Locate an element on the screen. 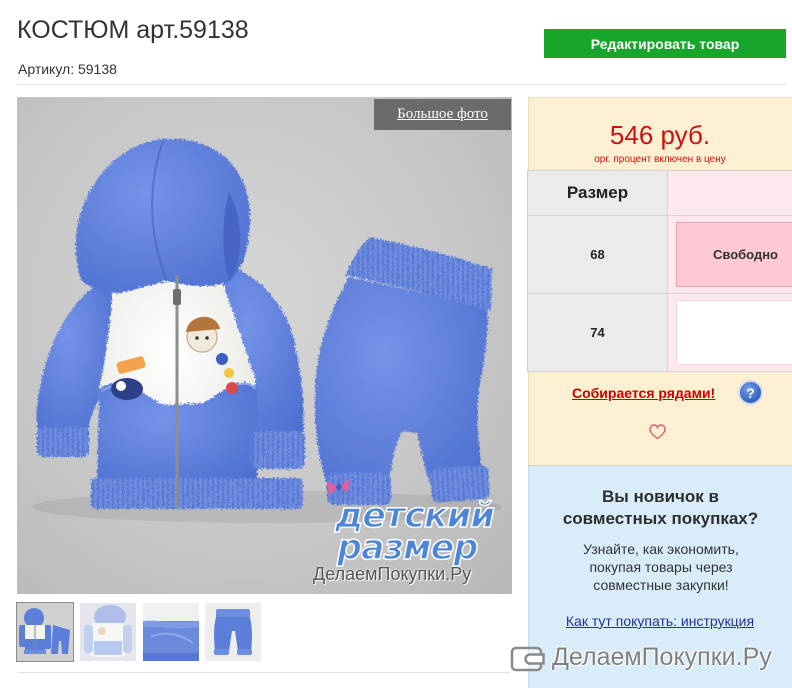  size-status-cell: Свободно is located at coordinates (730, 254).